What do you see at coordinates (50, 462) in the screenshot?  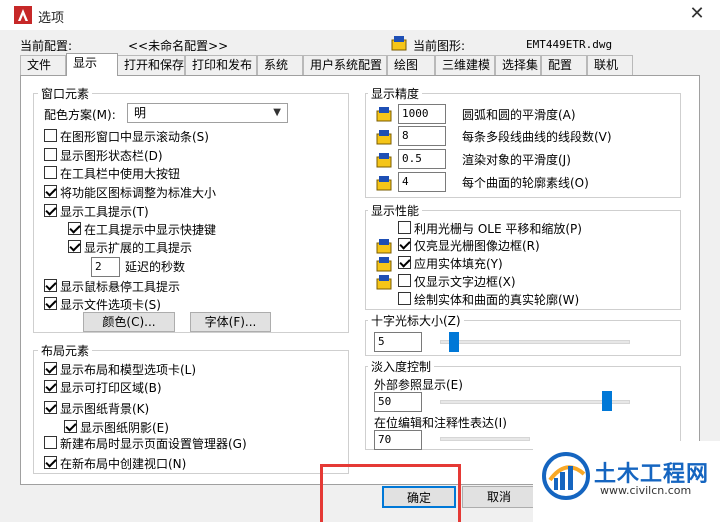 I see `checkbox-create-viewport` at bounding box center [50, 462].